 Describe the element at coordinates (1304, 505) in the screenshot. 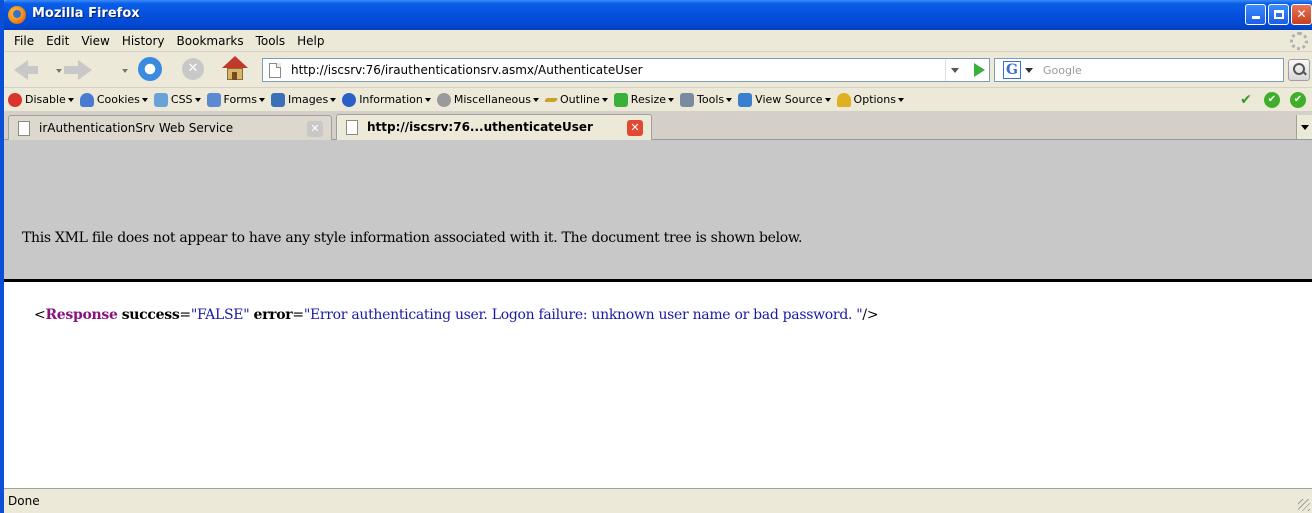

I see `resize-grip-icon` at that location.